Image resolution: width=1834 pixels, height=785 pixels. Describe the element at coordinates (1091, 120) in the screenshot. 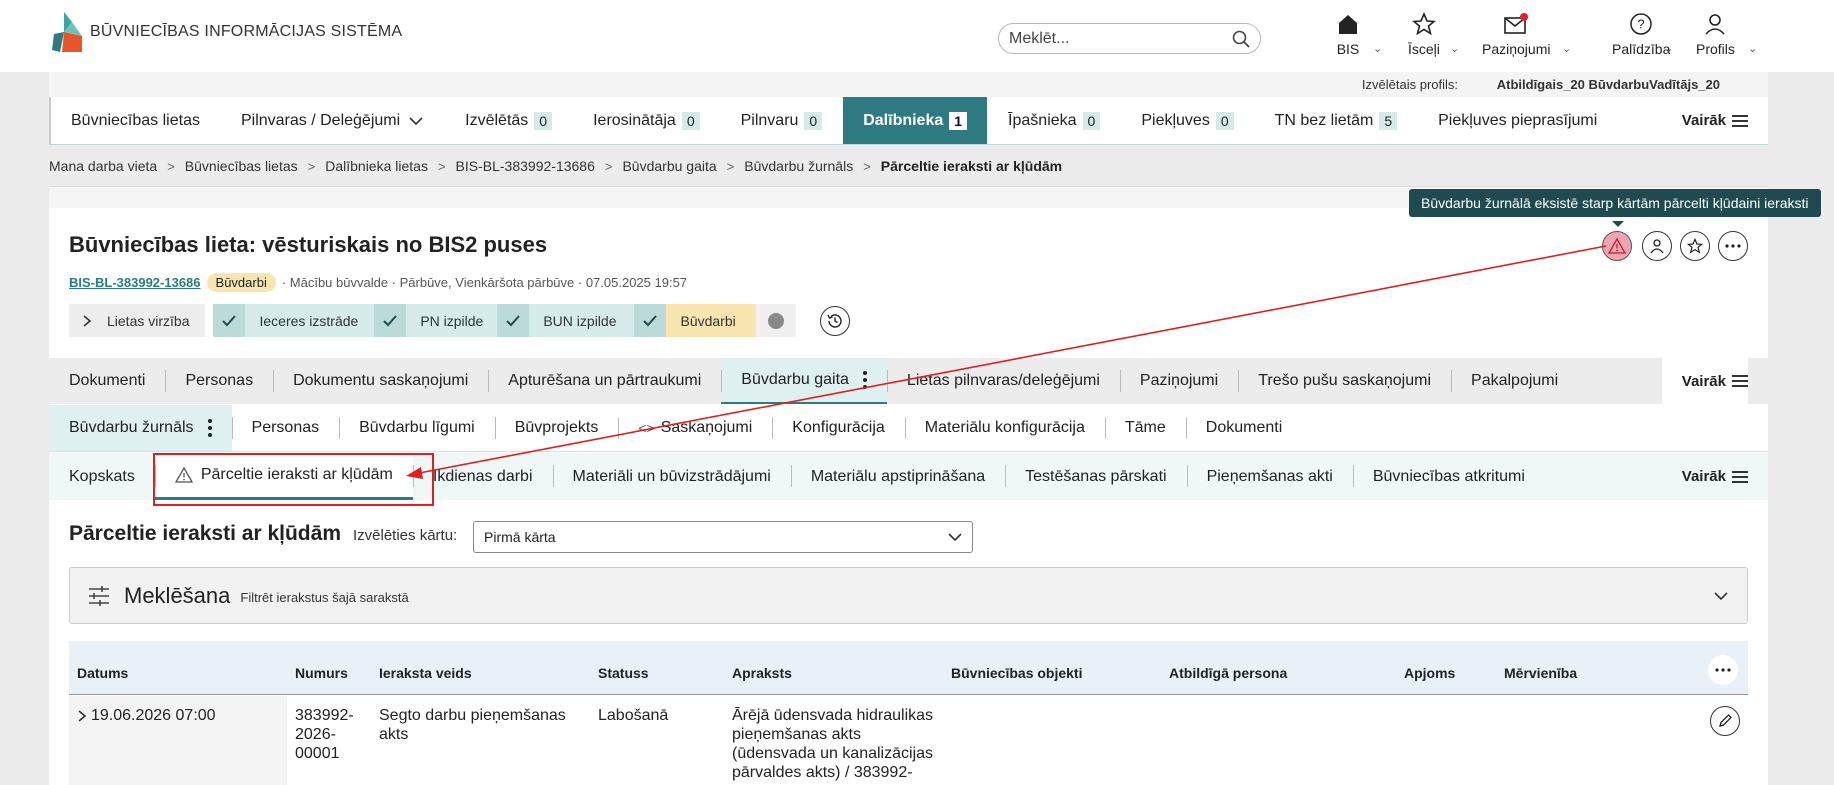

I see `tab-count-badge: 0` at that location.